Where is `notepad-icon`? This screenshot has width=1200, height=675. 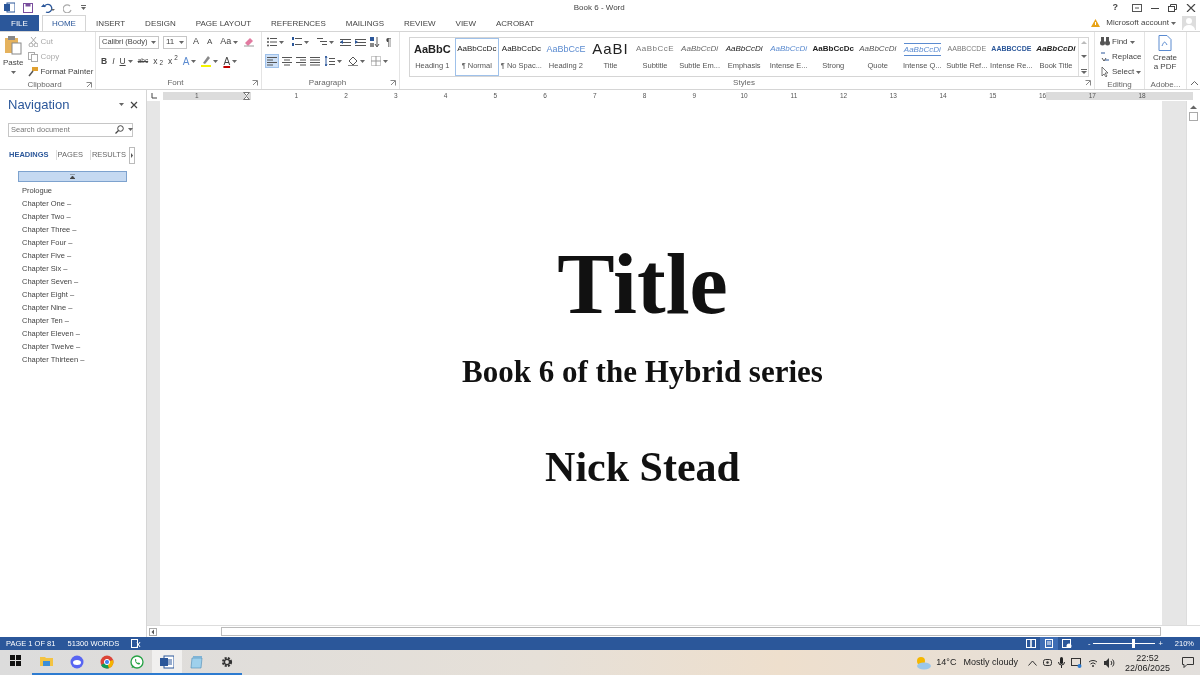 notepad-icon is located at coordinates (197, 661).